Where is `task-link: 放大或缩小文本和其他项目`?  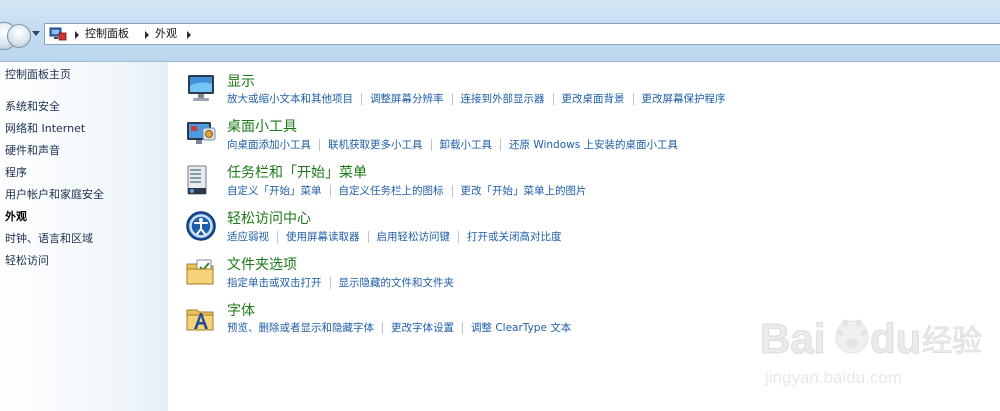
task-link: 放大或缩小文本和其他项目 is located at coordinates (290, 99).